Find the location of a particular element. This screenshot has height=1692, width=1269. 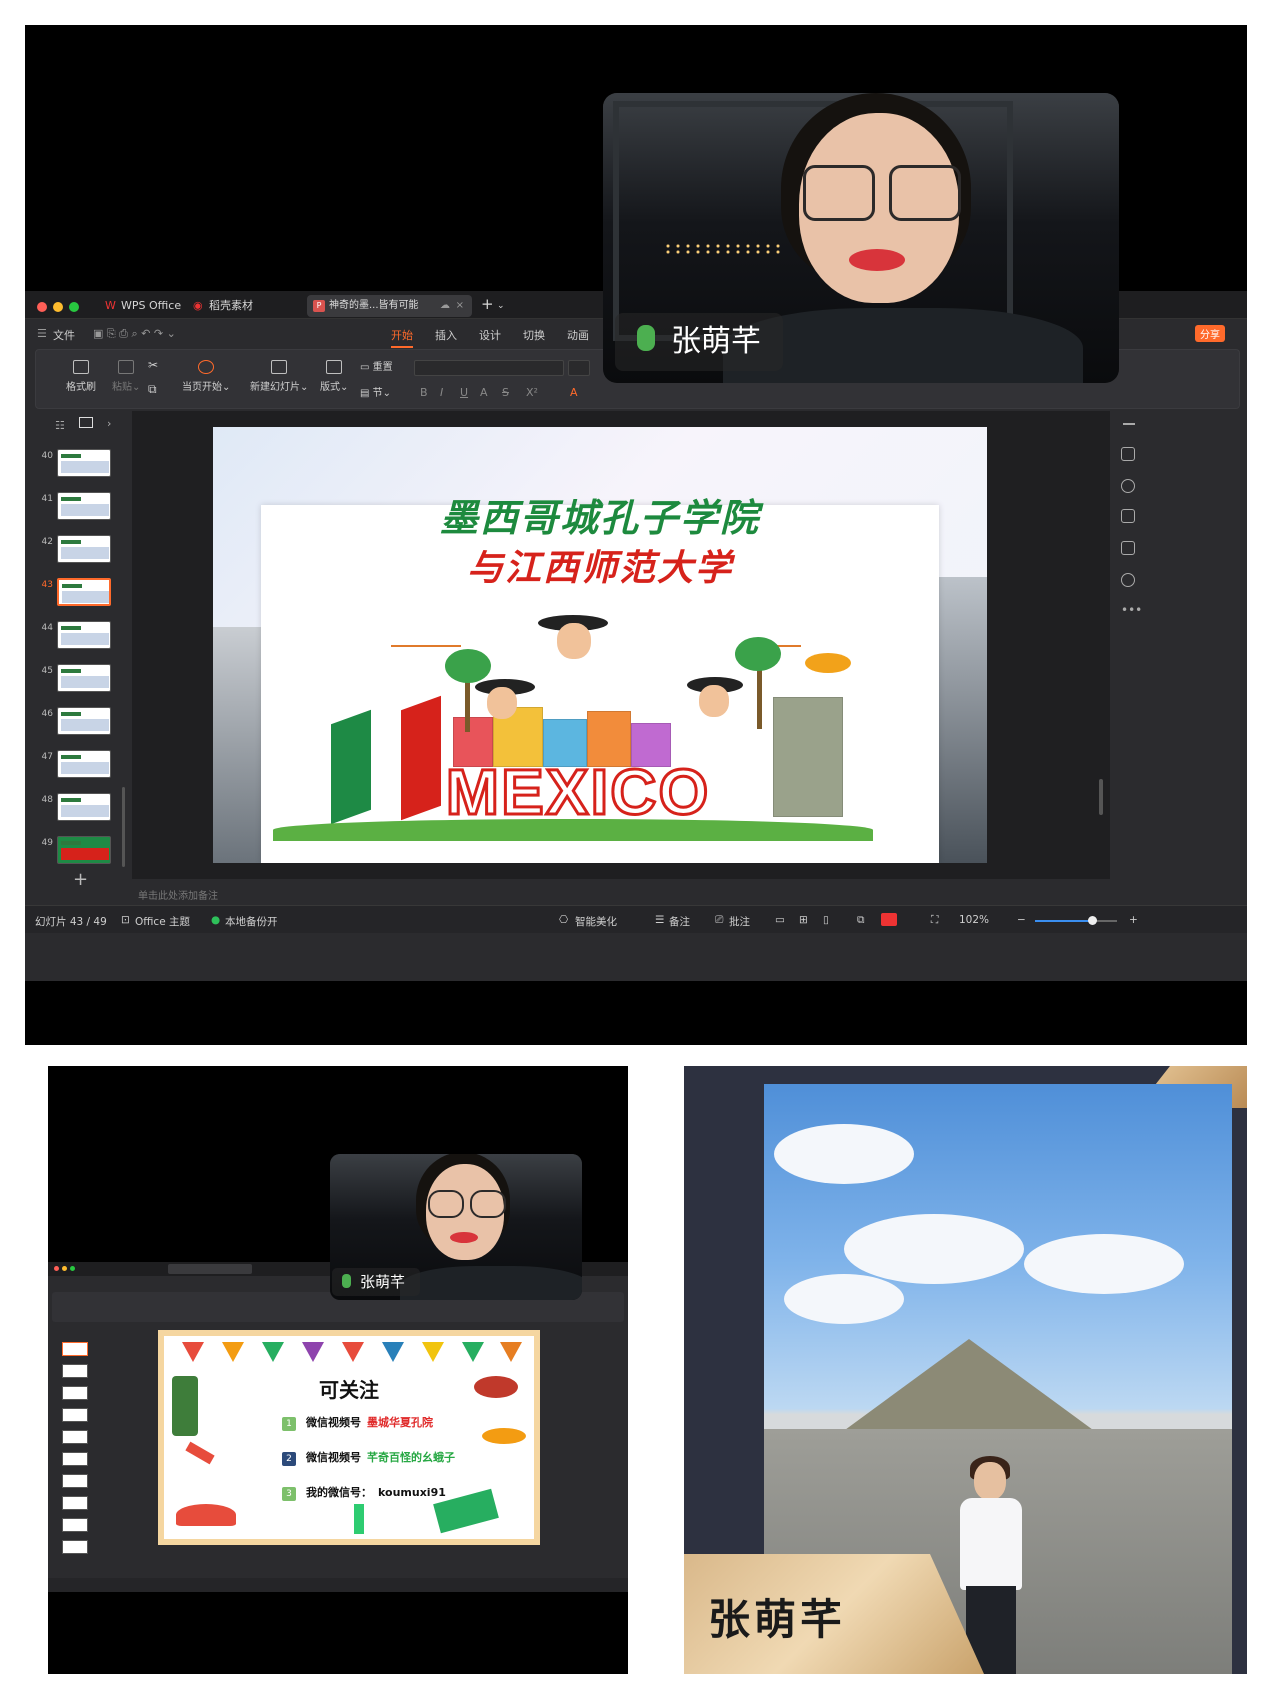

format-painter-button: 格式刷 is located at coordinates (81, 376).